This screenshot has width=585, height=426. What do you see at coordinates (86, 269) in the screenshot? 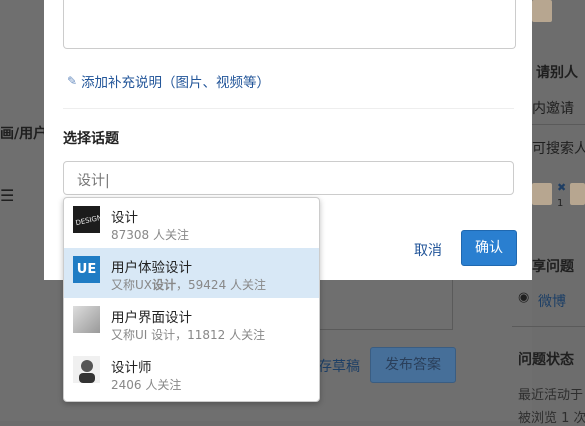
I see `ue-logo-icon: UE` at bounding box center [86, 269].